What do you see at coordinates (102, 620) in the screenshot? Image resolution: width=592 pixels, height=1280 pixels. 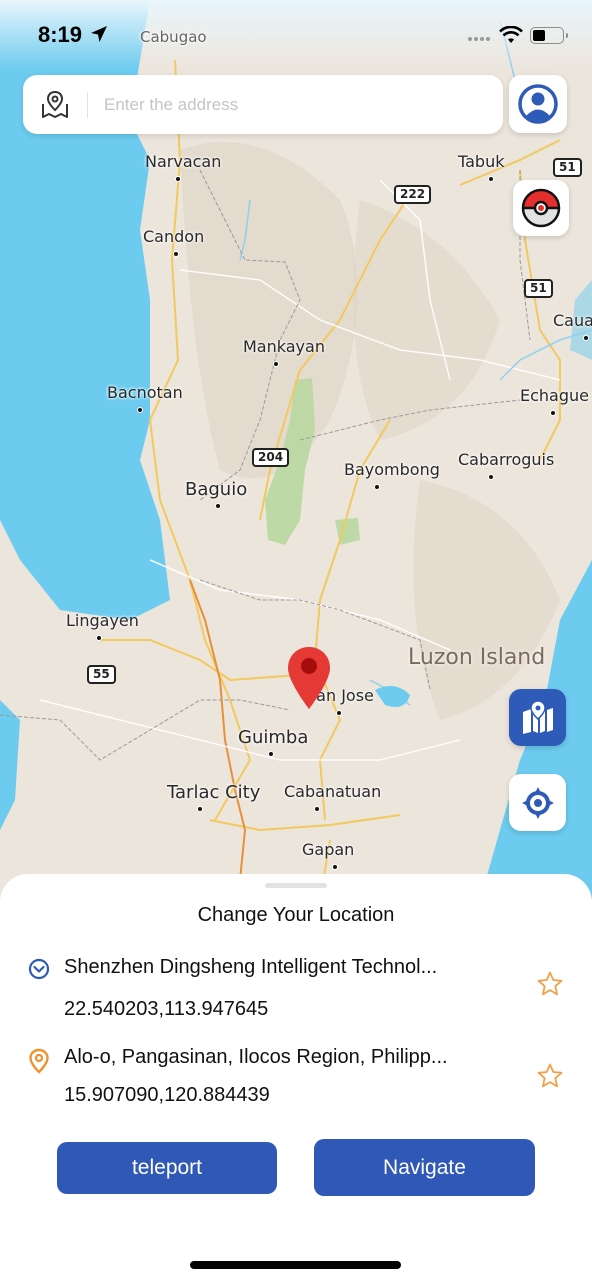 I see `map-place-label: Lingayen` at bounding box center [102, 620].